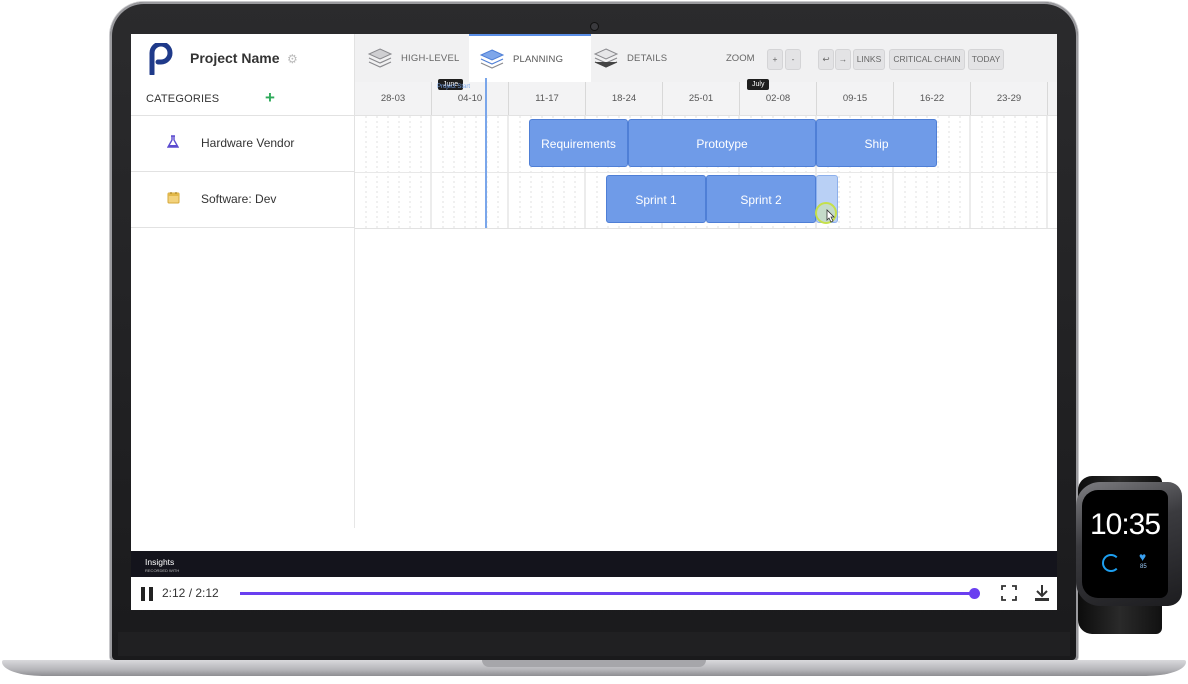 The image size is (1188, 684). I want to click on week-cell: 23-29, so click(1009, 98).